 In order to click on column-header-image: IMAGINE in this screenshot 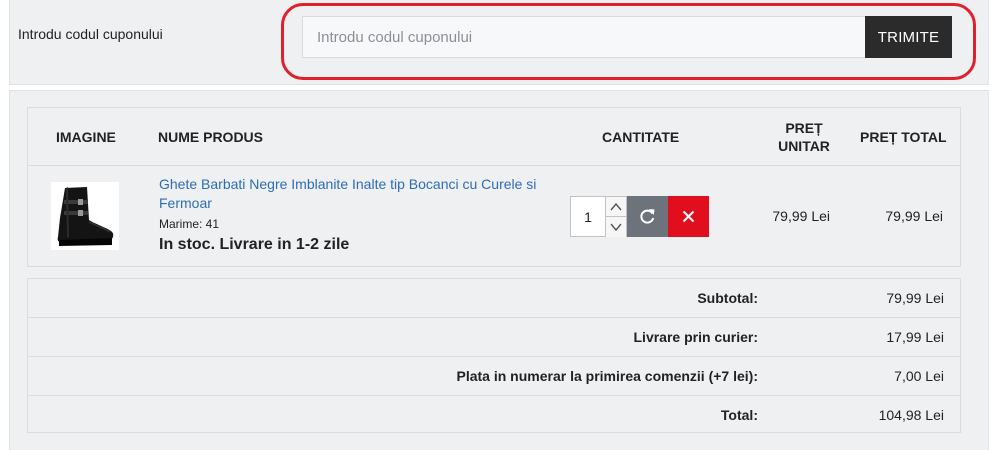, I will do `click(86, 137)`.